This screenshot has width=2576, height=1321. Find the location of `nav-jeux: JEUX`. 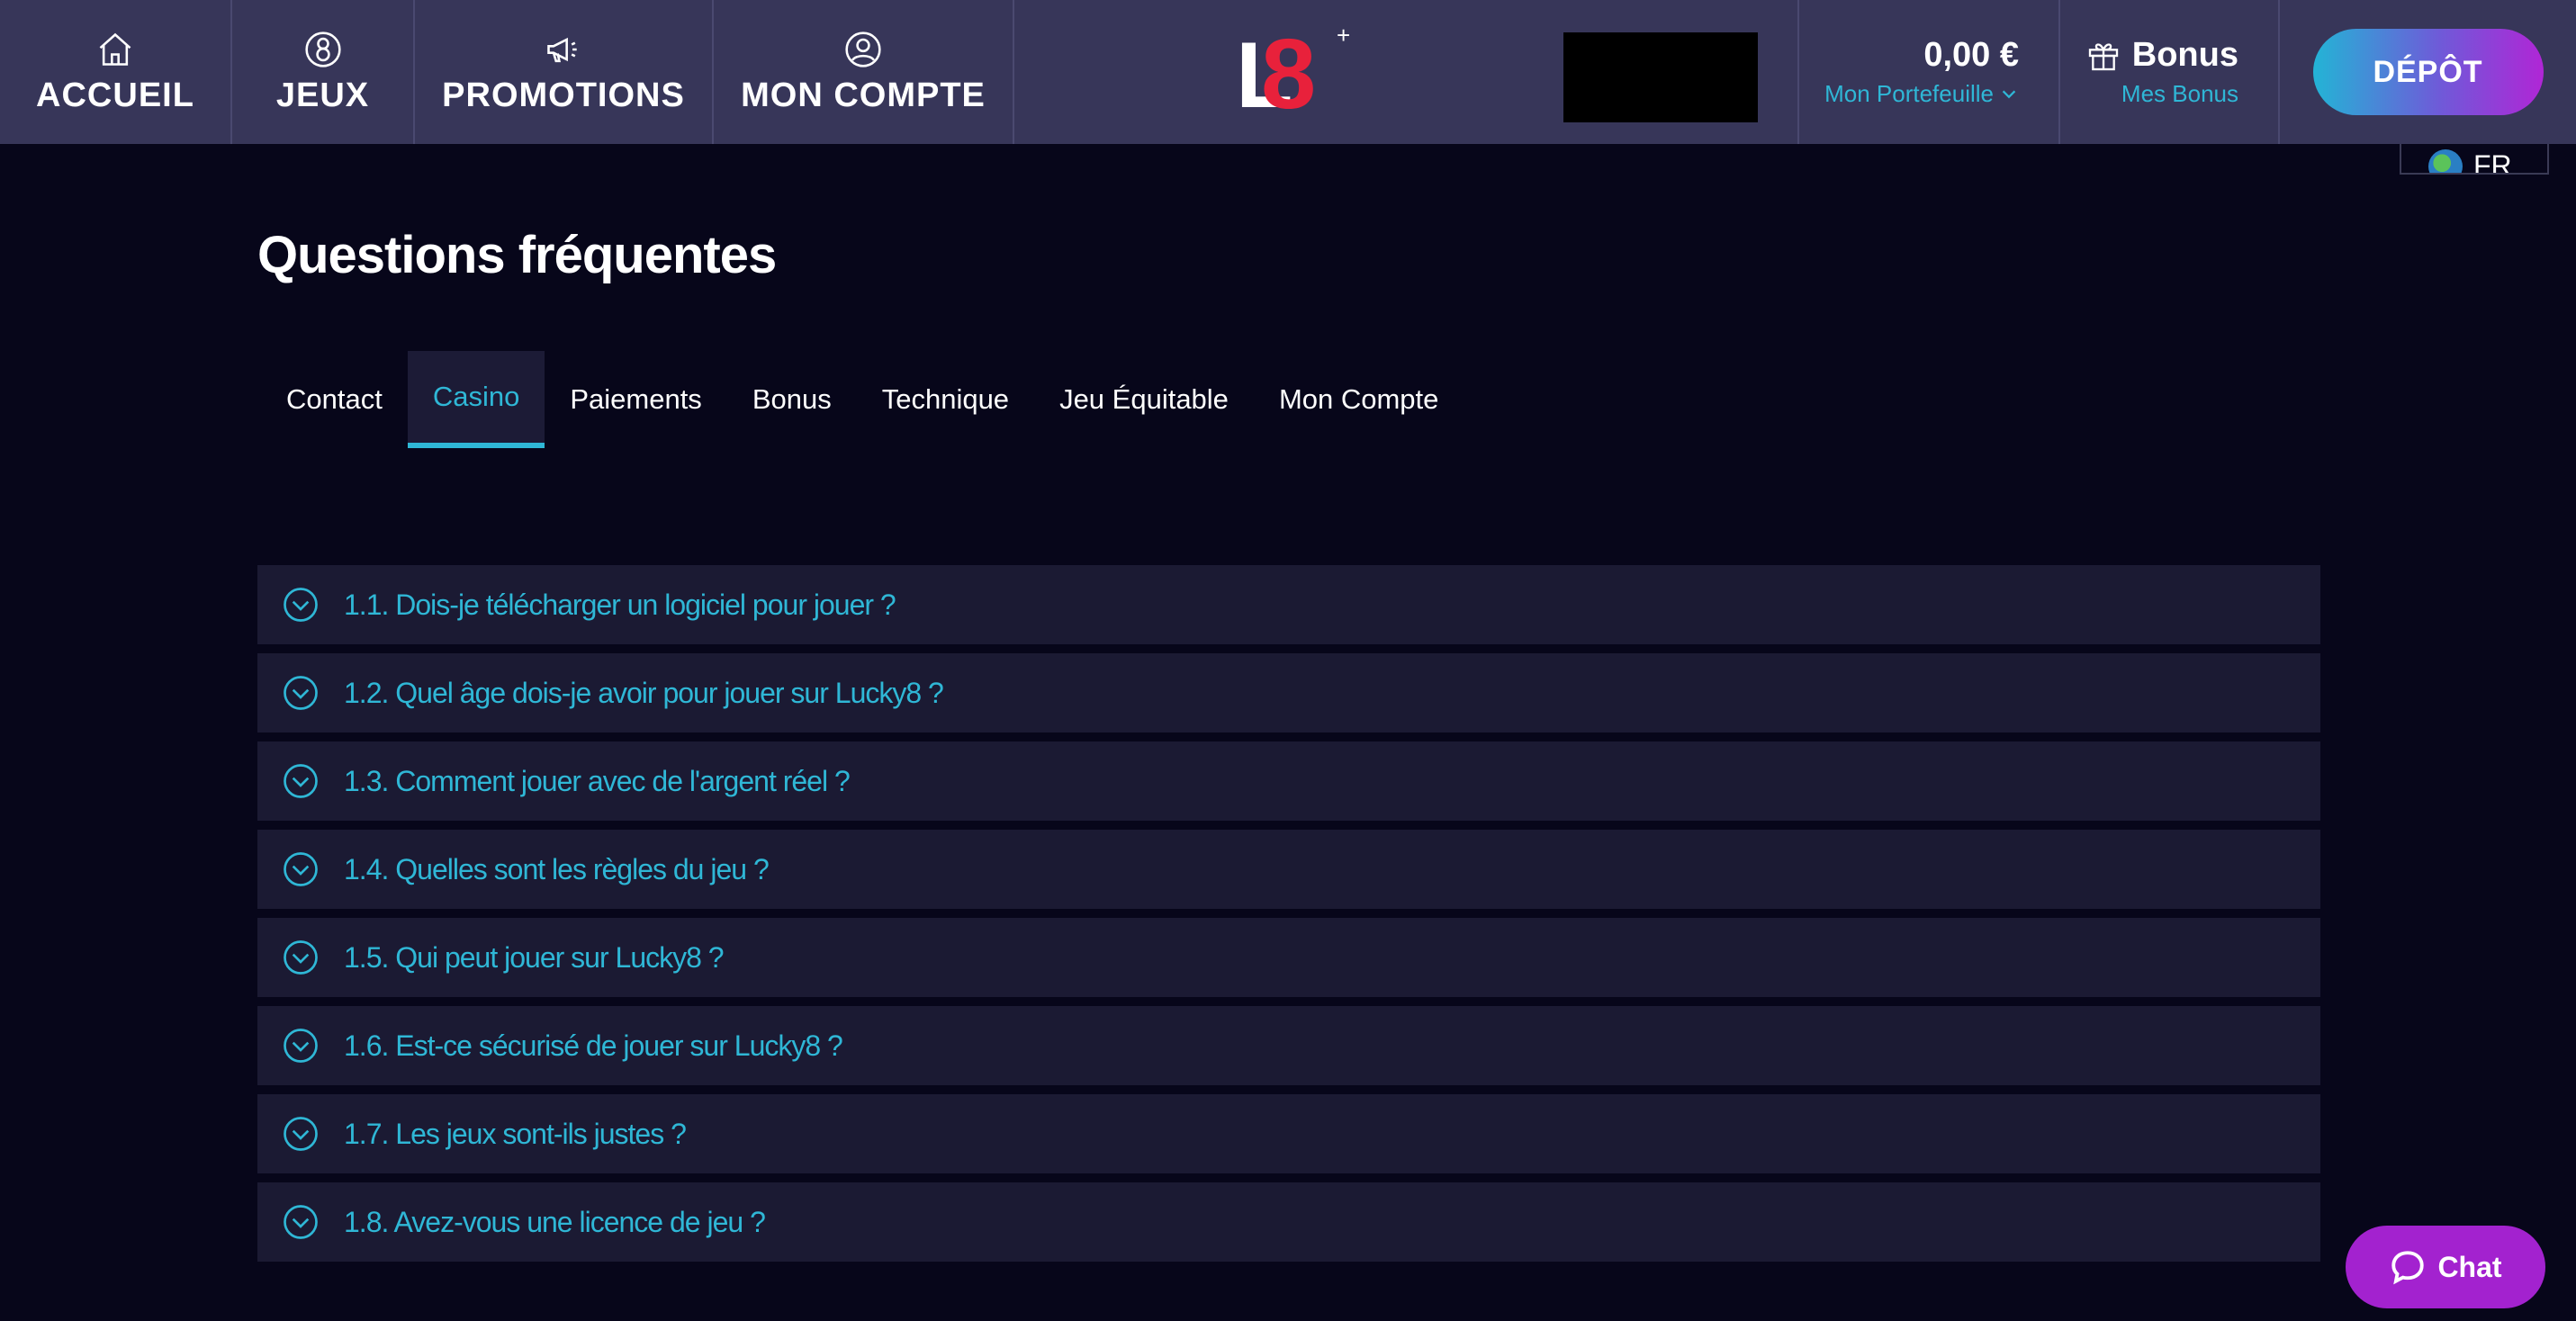

nav-jeux: JEUX is located at coordinates (323, 72).